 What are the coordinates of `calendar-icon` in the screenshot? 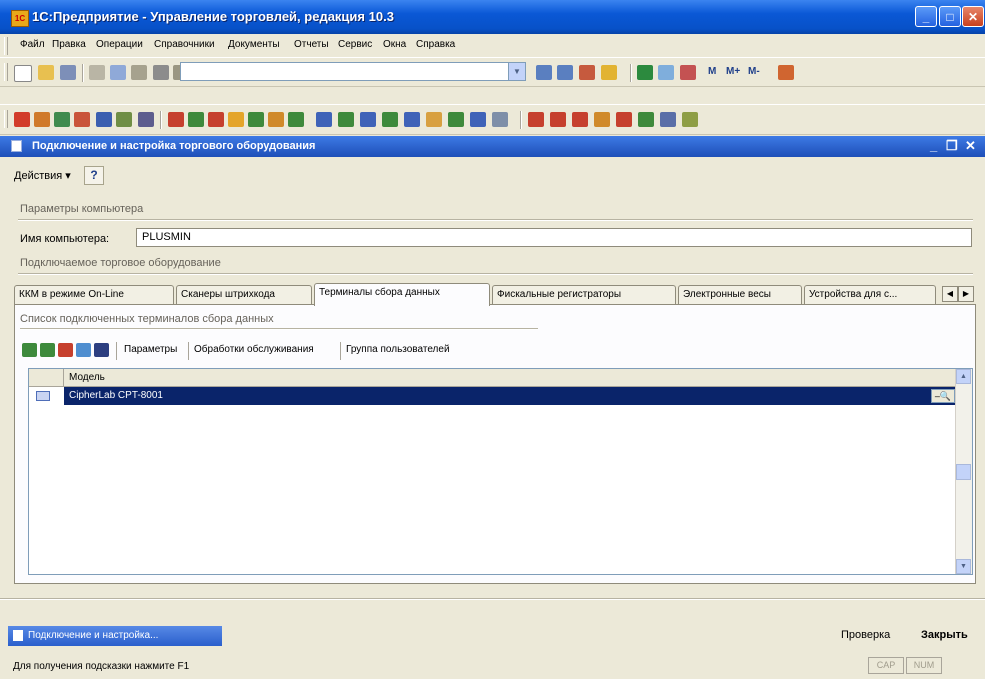 It's located at (666, 72).